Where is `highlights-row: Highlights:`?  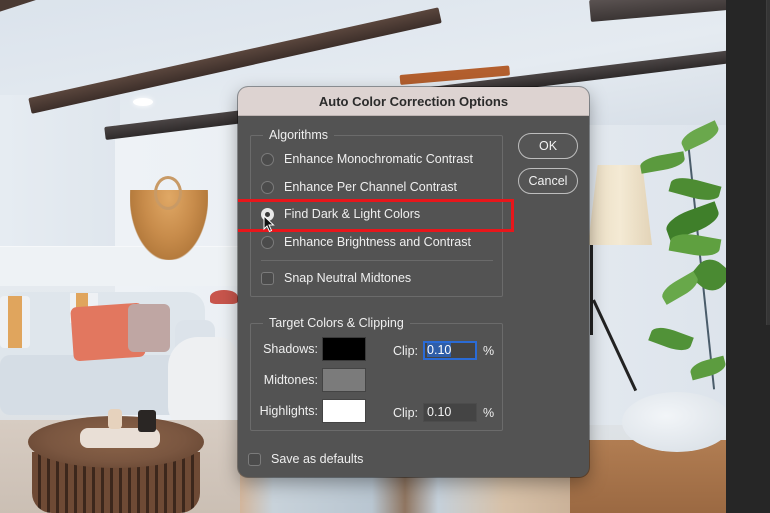 highlights-row: Highlights: is located at coordinates (302, 411).